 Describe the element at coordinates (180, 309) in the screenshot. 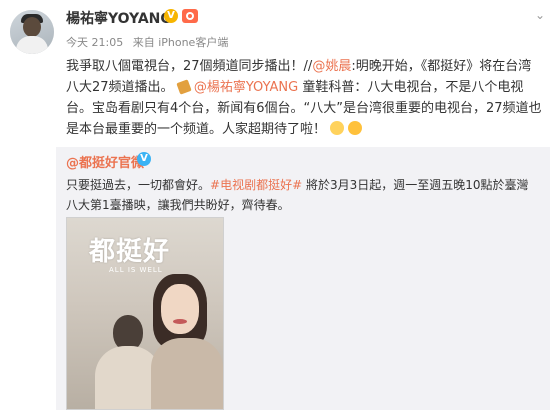

I see `woman-face` at that location.